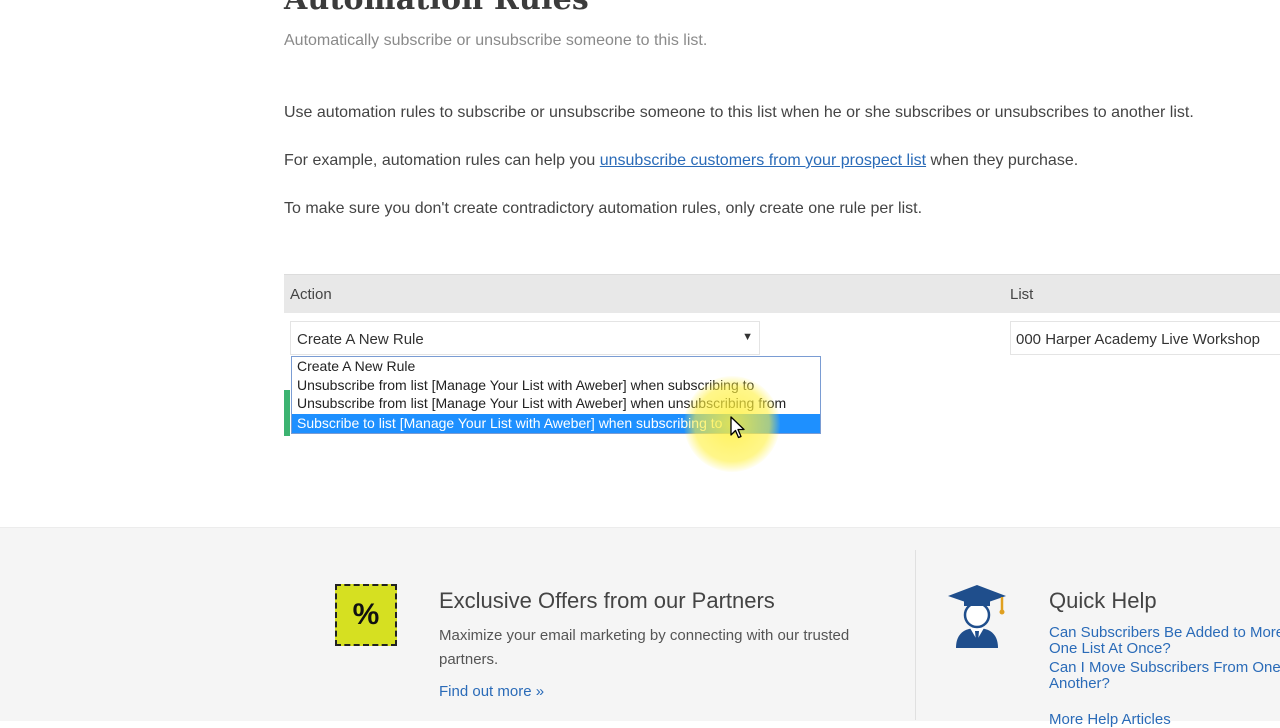  What do you see at coordinates (1022, 294) in the screenshot?
I see `column-header-list: List` at bounding box center [1022, 294].